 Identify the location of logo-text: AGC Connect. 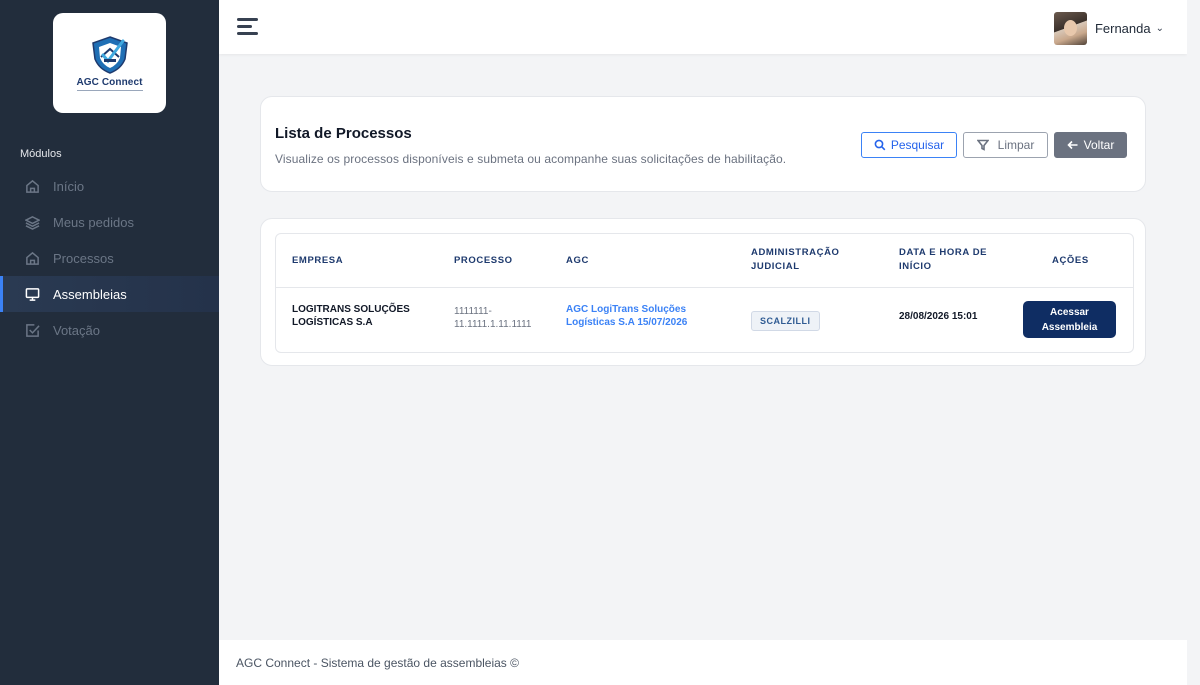
(109, 82).